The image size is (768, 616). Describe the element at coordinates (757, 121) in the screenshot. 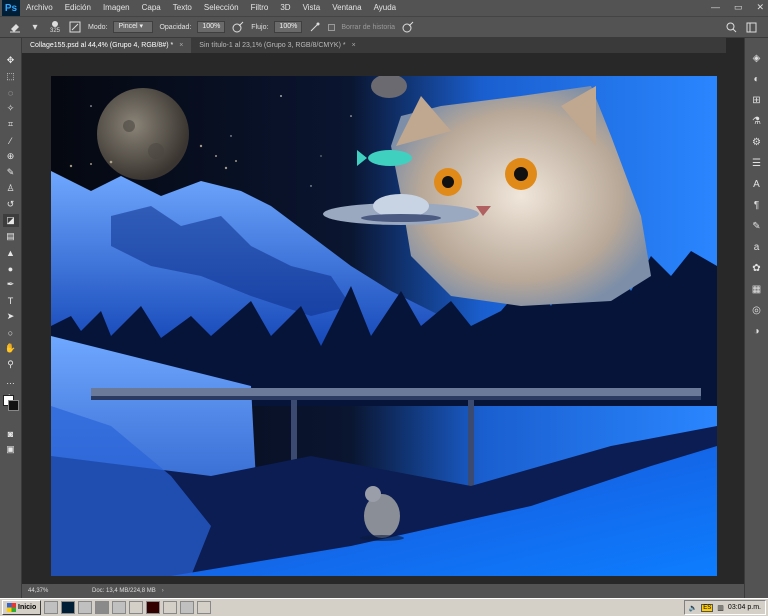

I see `paths-panel-icon: ⚗` at that location.